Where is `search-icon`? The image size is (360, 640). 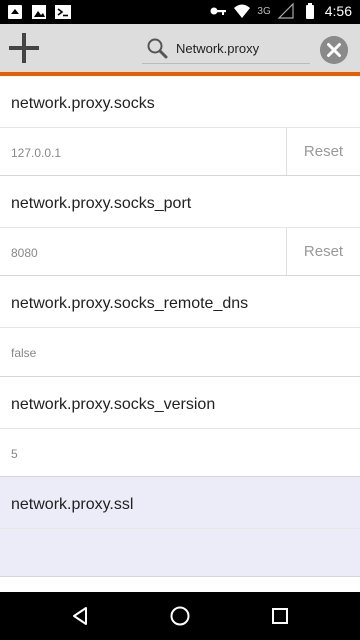 search-icon is located at coordinates (157, 48).